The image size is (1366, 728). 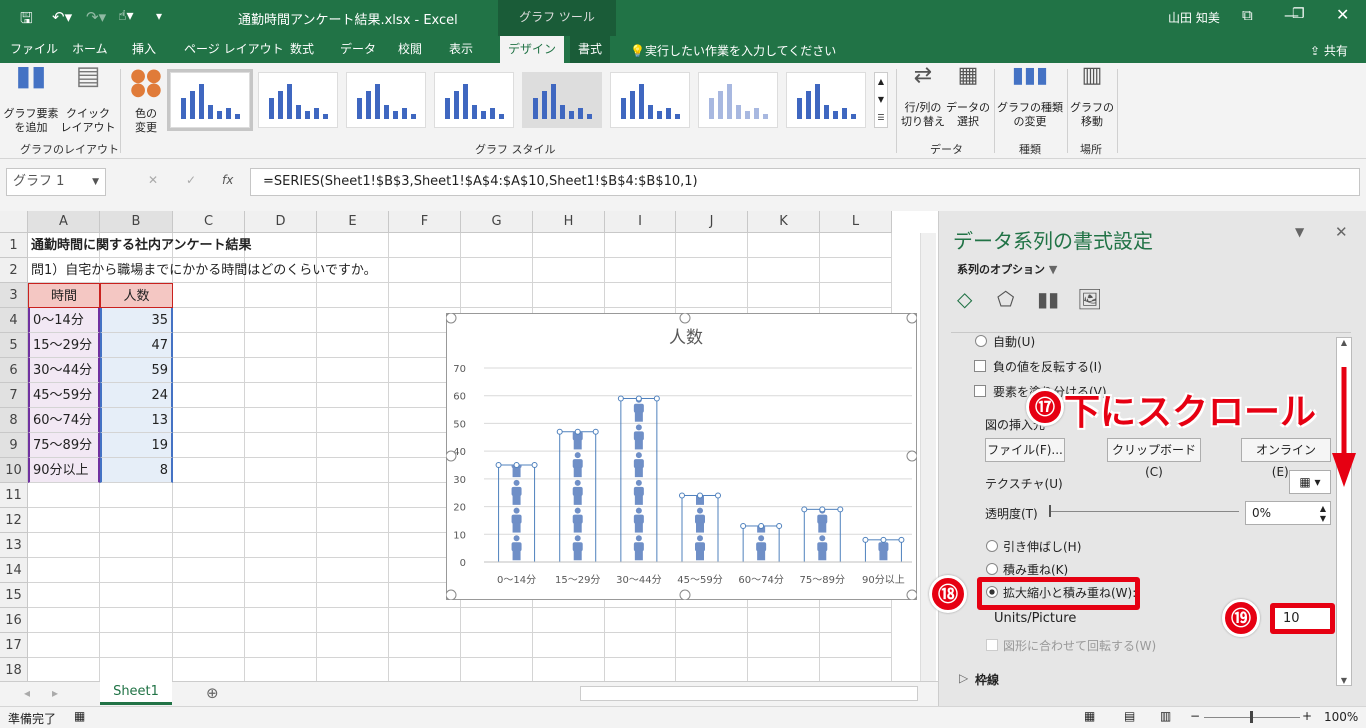 What do you see at coordinates (1251, 717) in the screenshot?
I see `zoom-slider-thumb` at bounding box center [1251, 717].